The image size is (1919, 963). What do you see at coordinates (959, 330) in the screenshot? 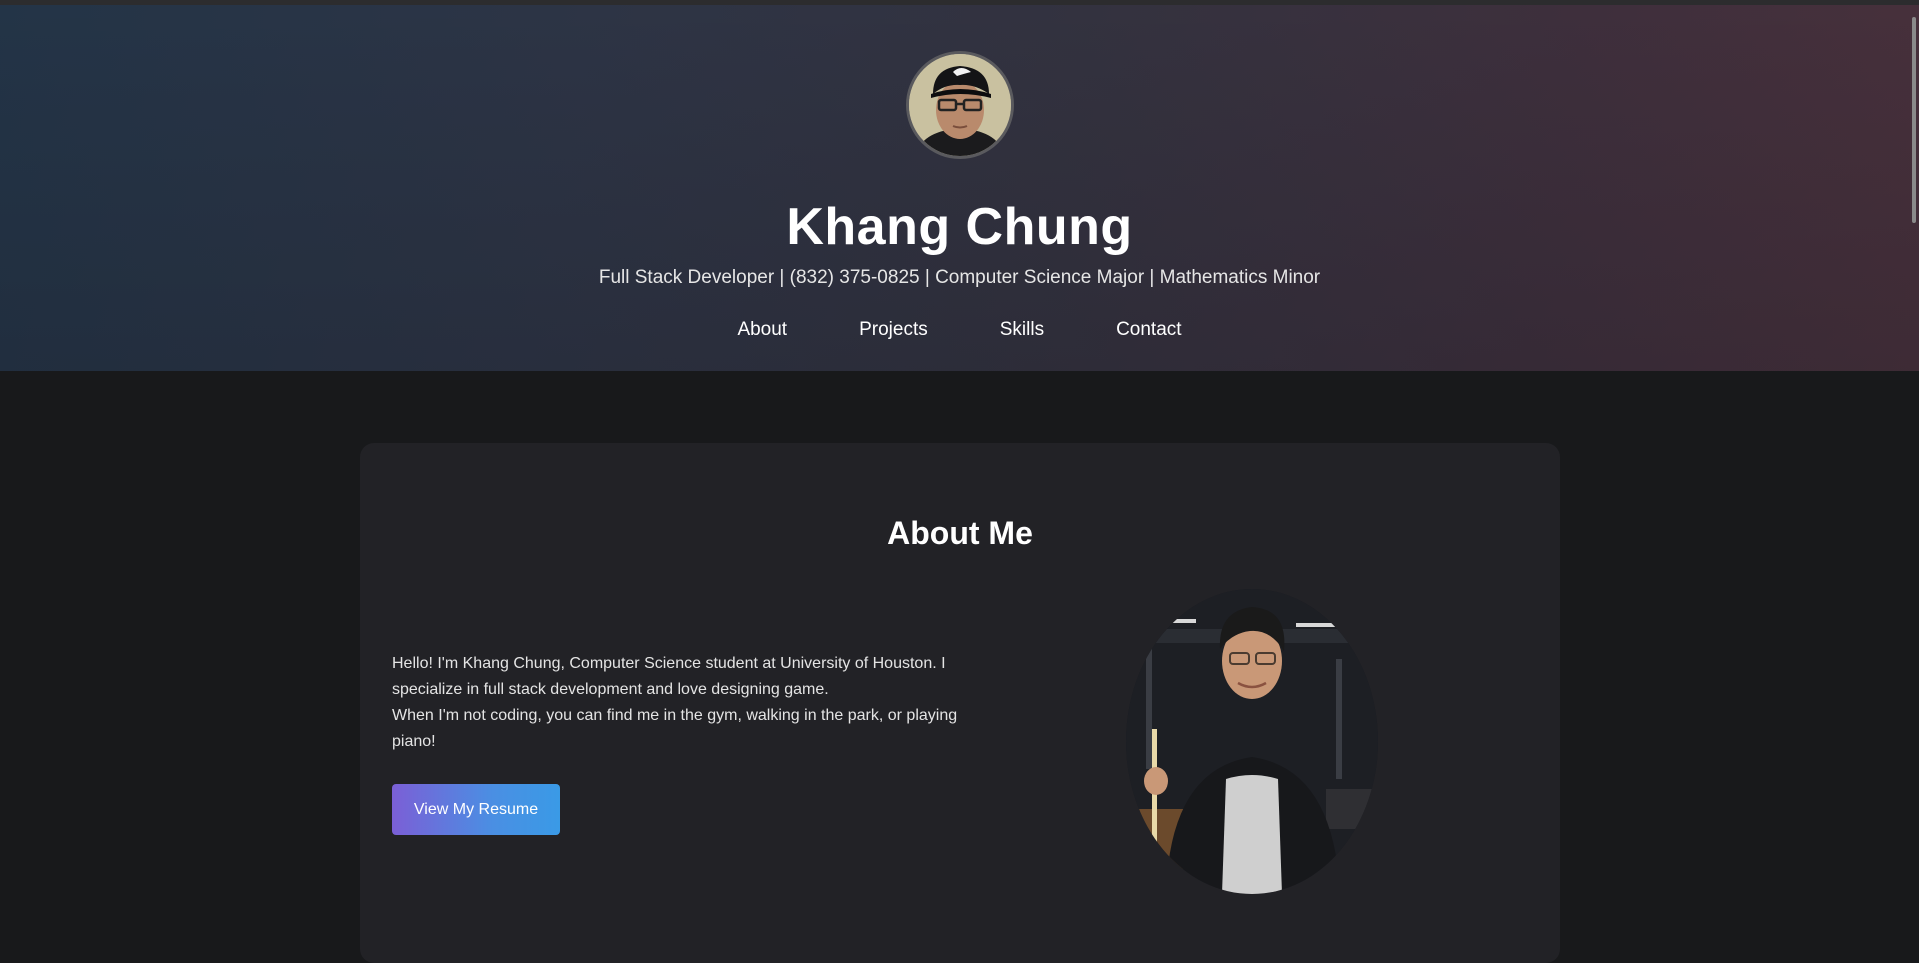
I see `main-nav: About Projects Skills Contact` at bounding box center [959, 330].